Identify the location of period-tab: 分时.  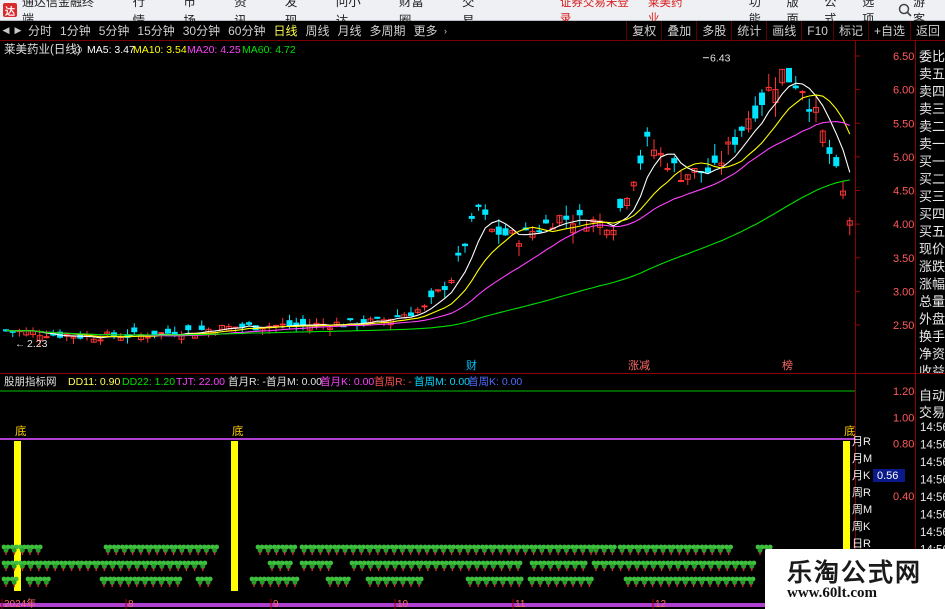
(40, 30).